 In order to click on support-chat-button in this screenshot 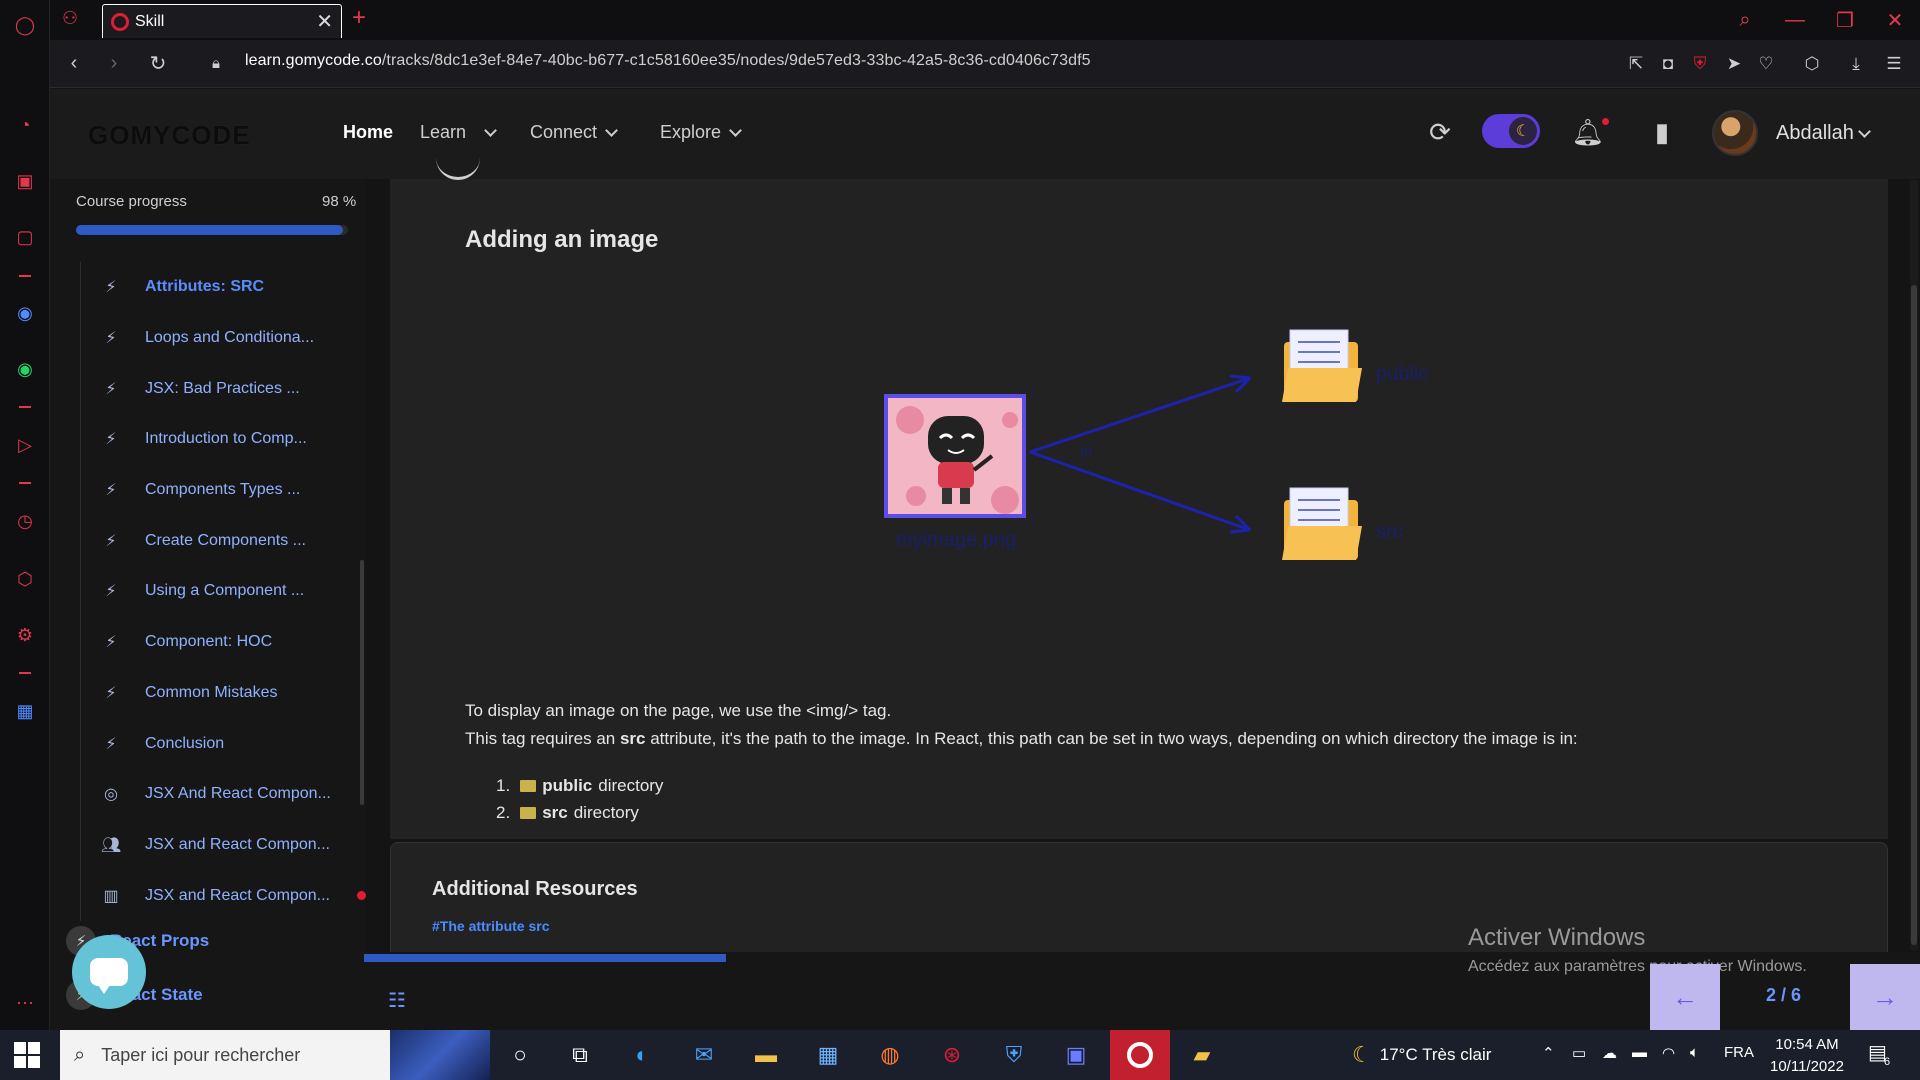, I will do `click(109, 972)`.